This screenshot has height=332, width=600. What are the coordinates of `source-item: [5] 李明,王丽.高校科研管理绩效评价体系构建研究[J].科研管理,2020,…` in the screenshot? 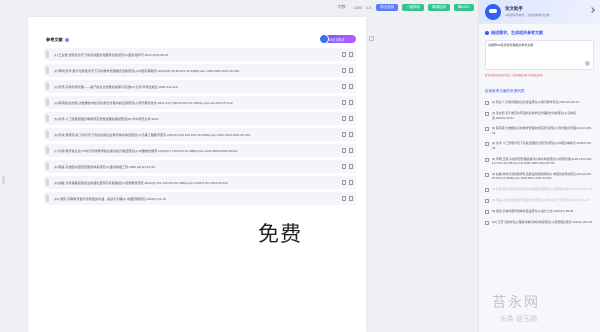 It's located at (539, 161).